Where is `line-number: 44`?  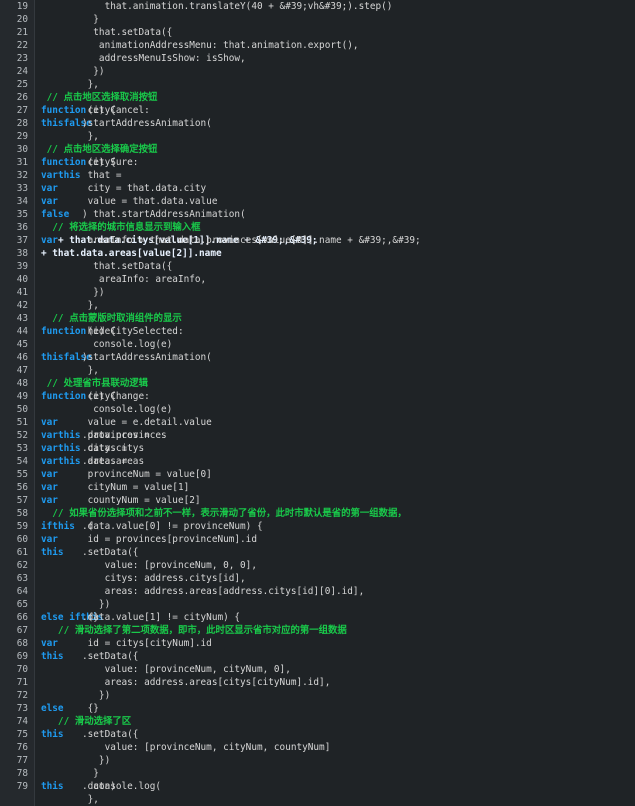 line-number: 44 is located at coordinates (22, 331).